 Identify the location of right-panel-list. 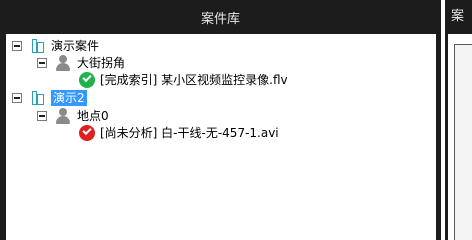
(463, 142).